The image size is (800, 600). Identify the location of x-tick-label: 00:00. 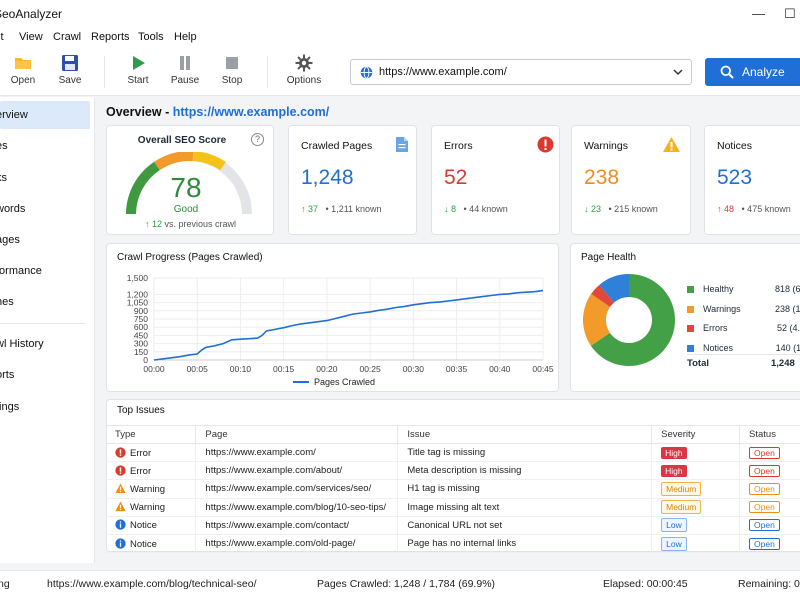
(154, 369).